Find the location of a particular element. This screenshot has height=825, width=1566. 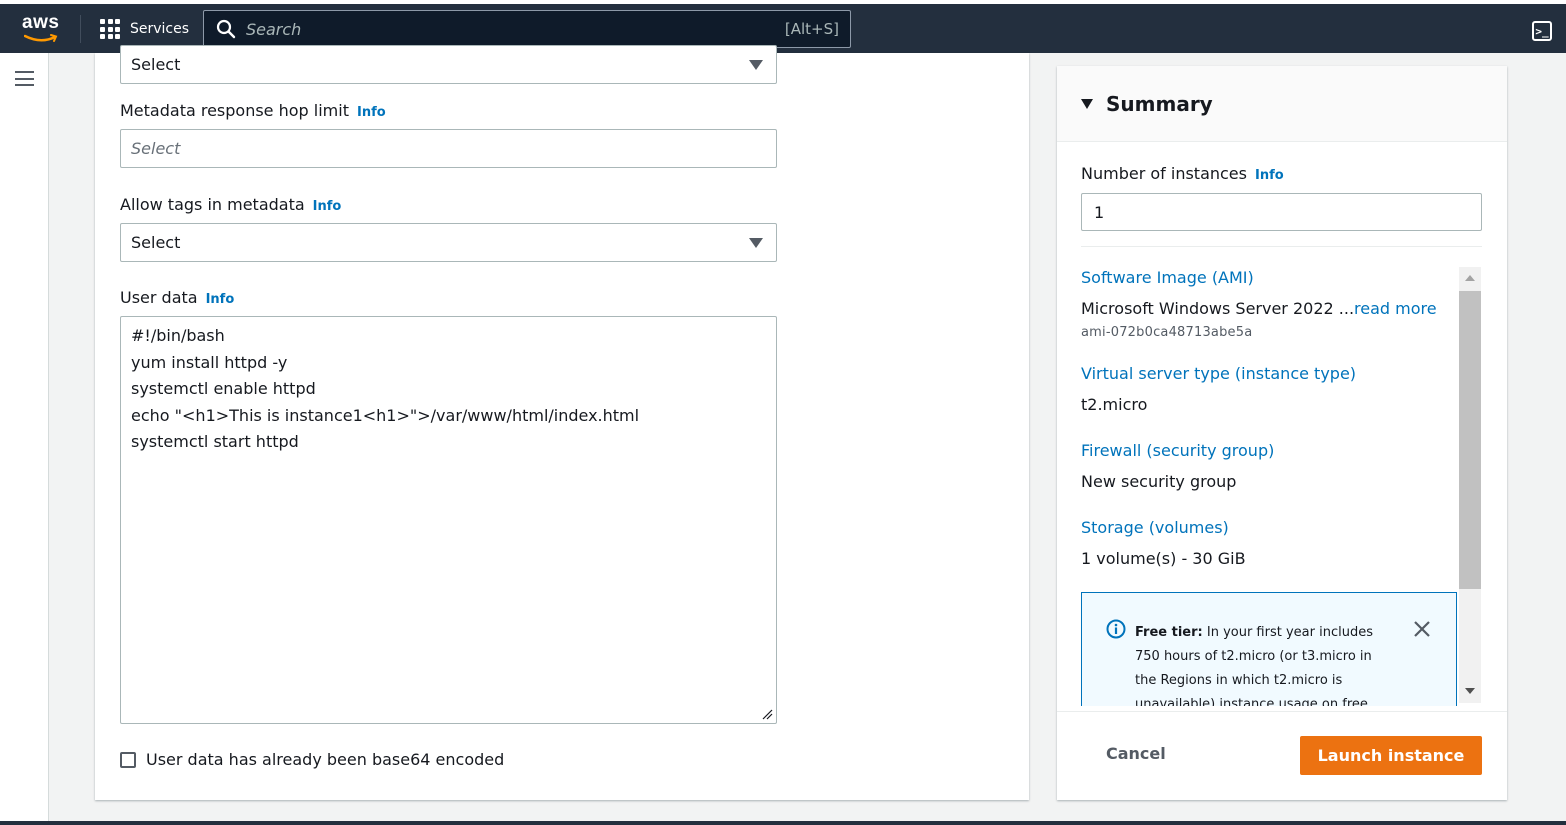

number-of-instances-label: Number of instances Info is located at coordinates (1182, 173).